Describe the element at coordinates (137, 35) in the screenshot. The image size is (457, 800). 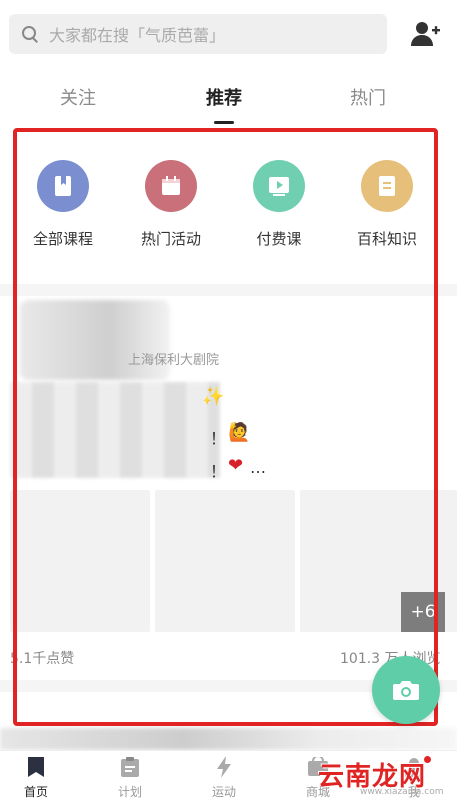
I see `search-placeholder: 大家都在搜「气质芭蕾」` at that location.